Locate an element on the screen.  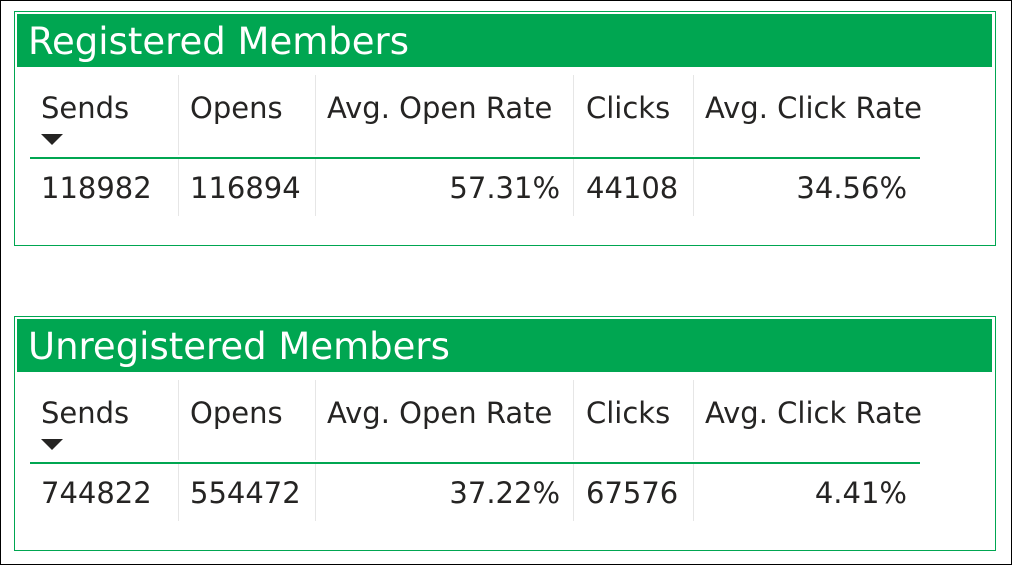
table-cell-avg-click-rate: 4.41% is located at coordinates (860, 493).